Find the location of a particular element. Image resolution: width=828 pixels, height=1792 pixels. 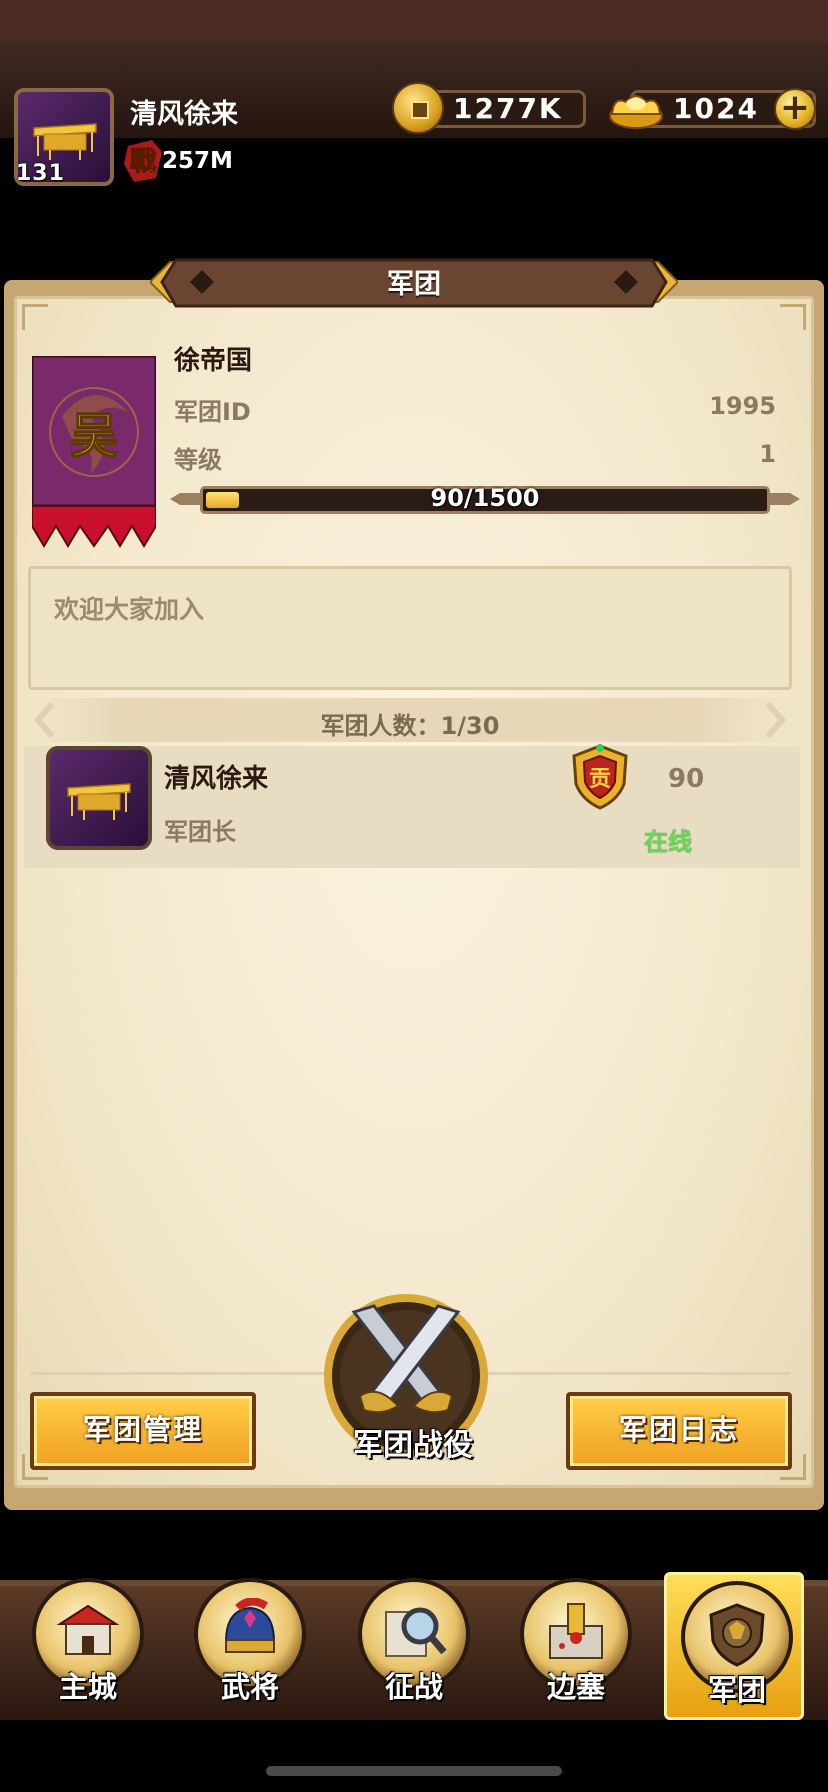

gold-ingot-icon is located at coordinates (636, 112).